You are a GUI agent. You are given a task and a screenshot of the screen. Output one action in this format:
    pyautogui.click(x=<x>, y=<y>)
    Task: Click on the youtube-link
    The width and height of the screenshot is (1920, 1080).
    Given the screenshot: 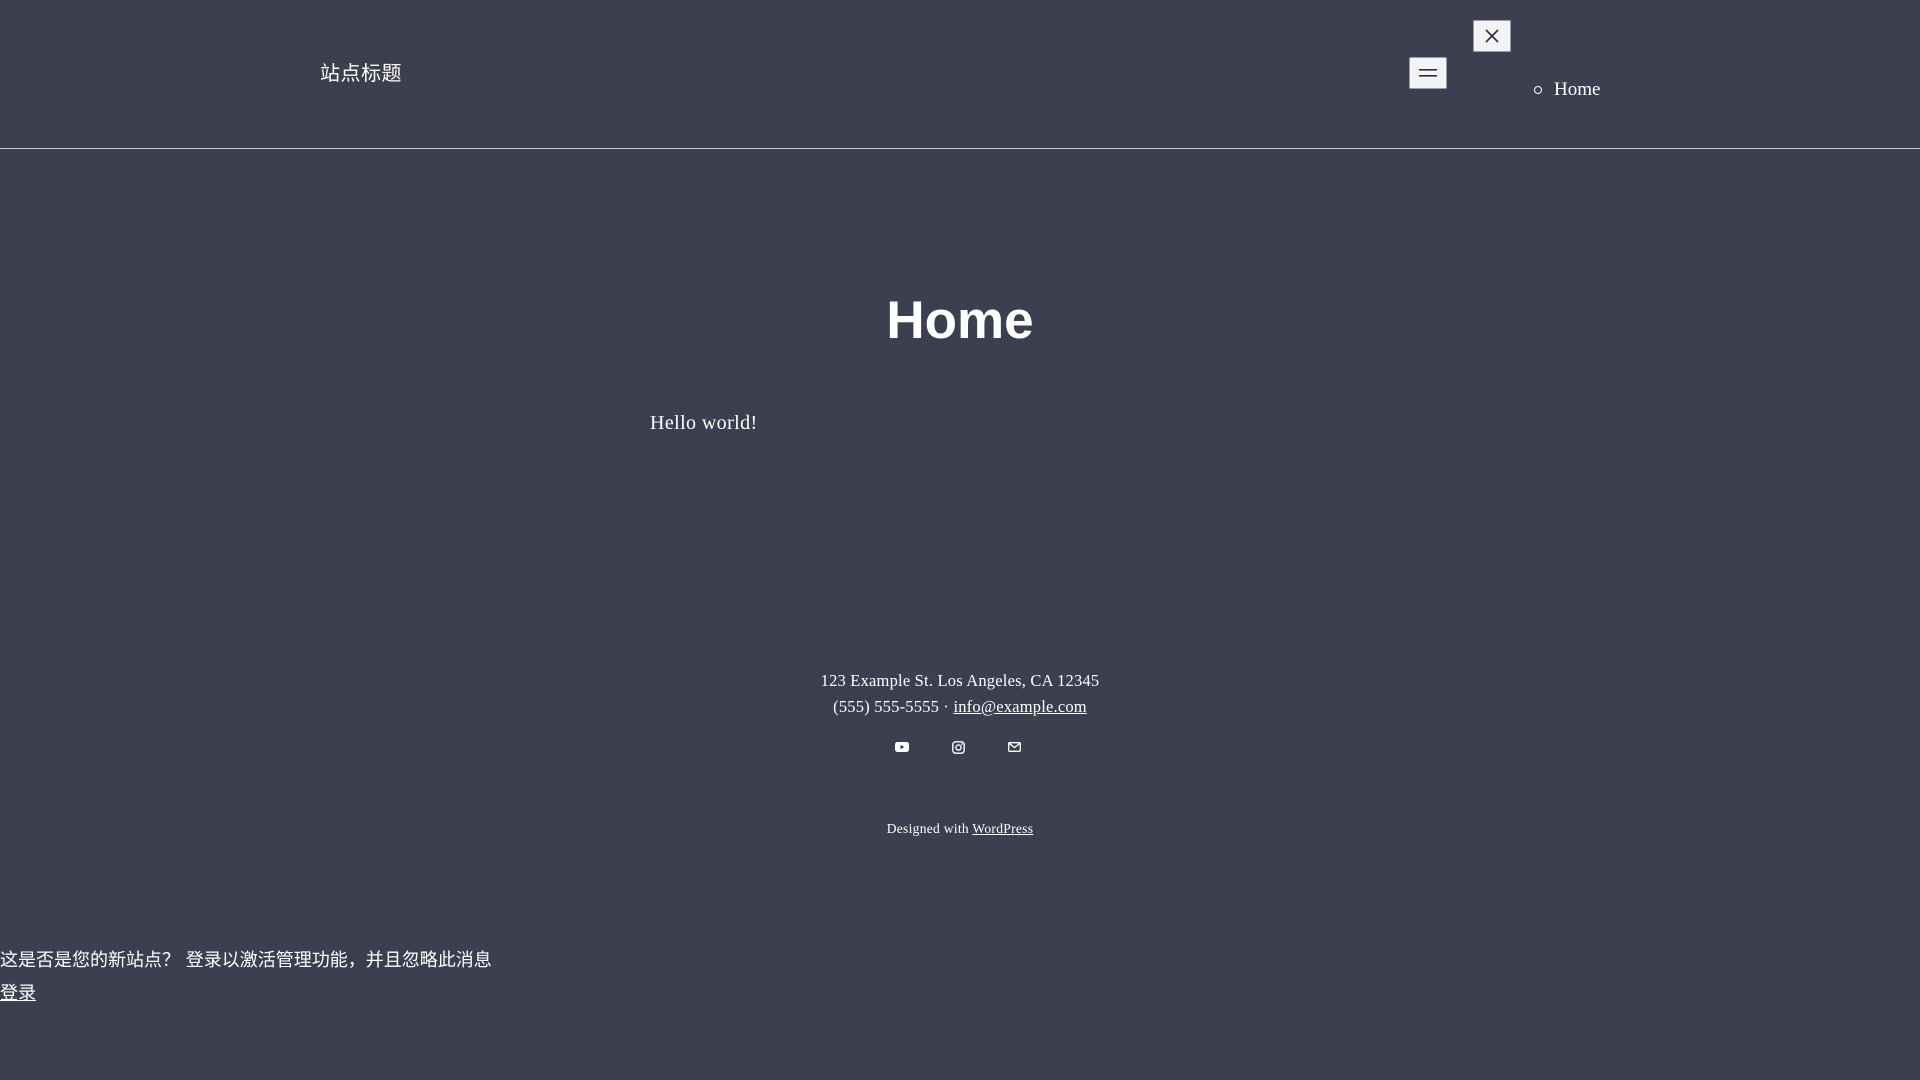 What is the action you would take?
    pyautogui.click(x=902, y=747)
    